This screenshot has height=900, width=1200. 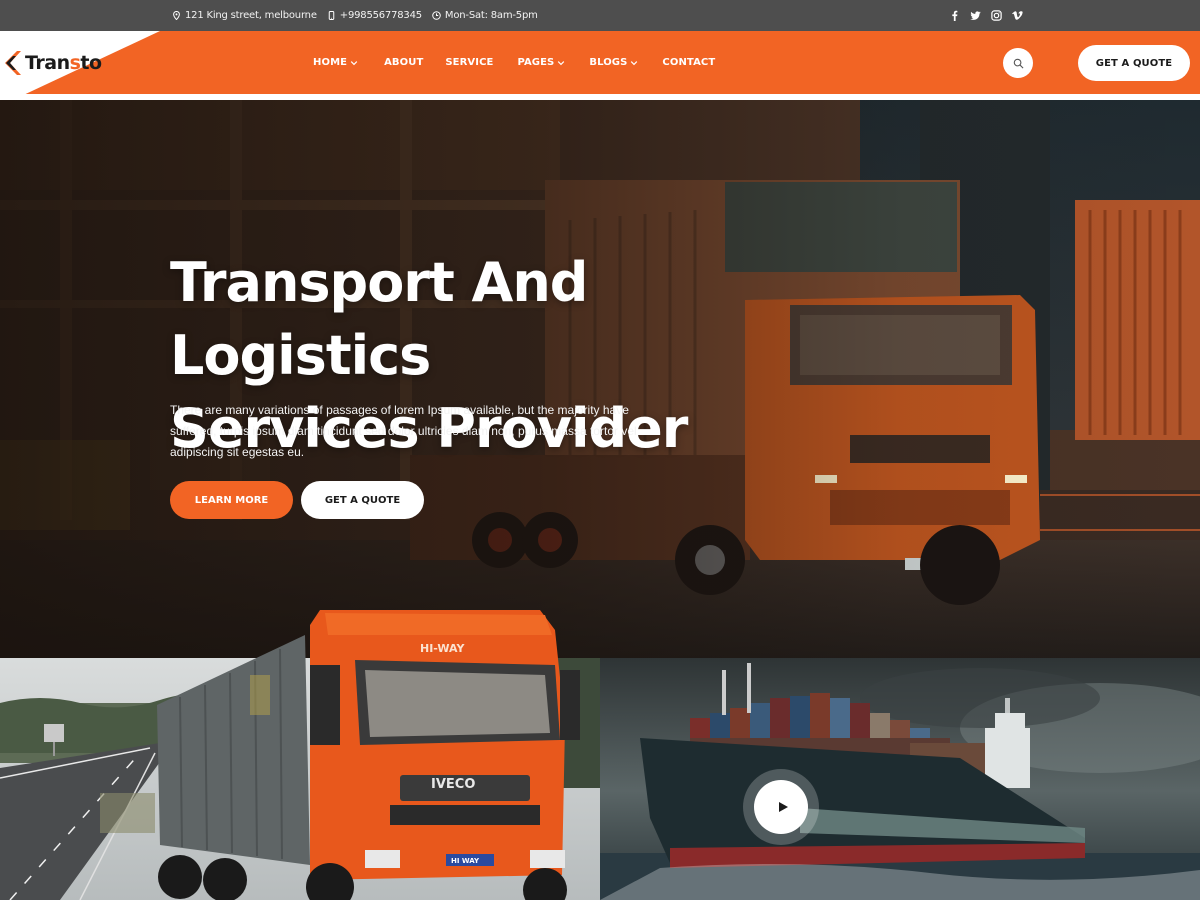 I want to click on hero-get-quote-button: GET A QUOTE, so click(x=362, y=500).